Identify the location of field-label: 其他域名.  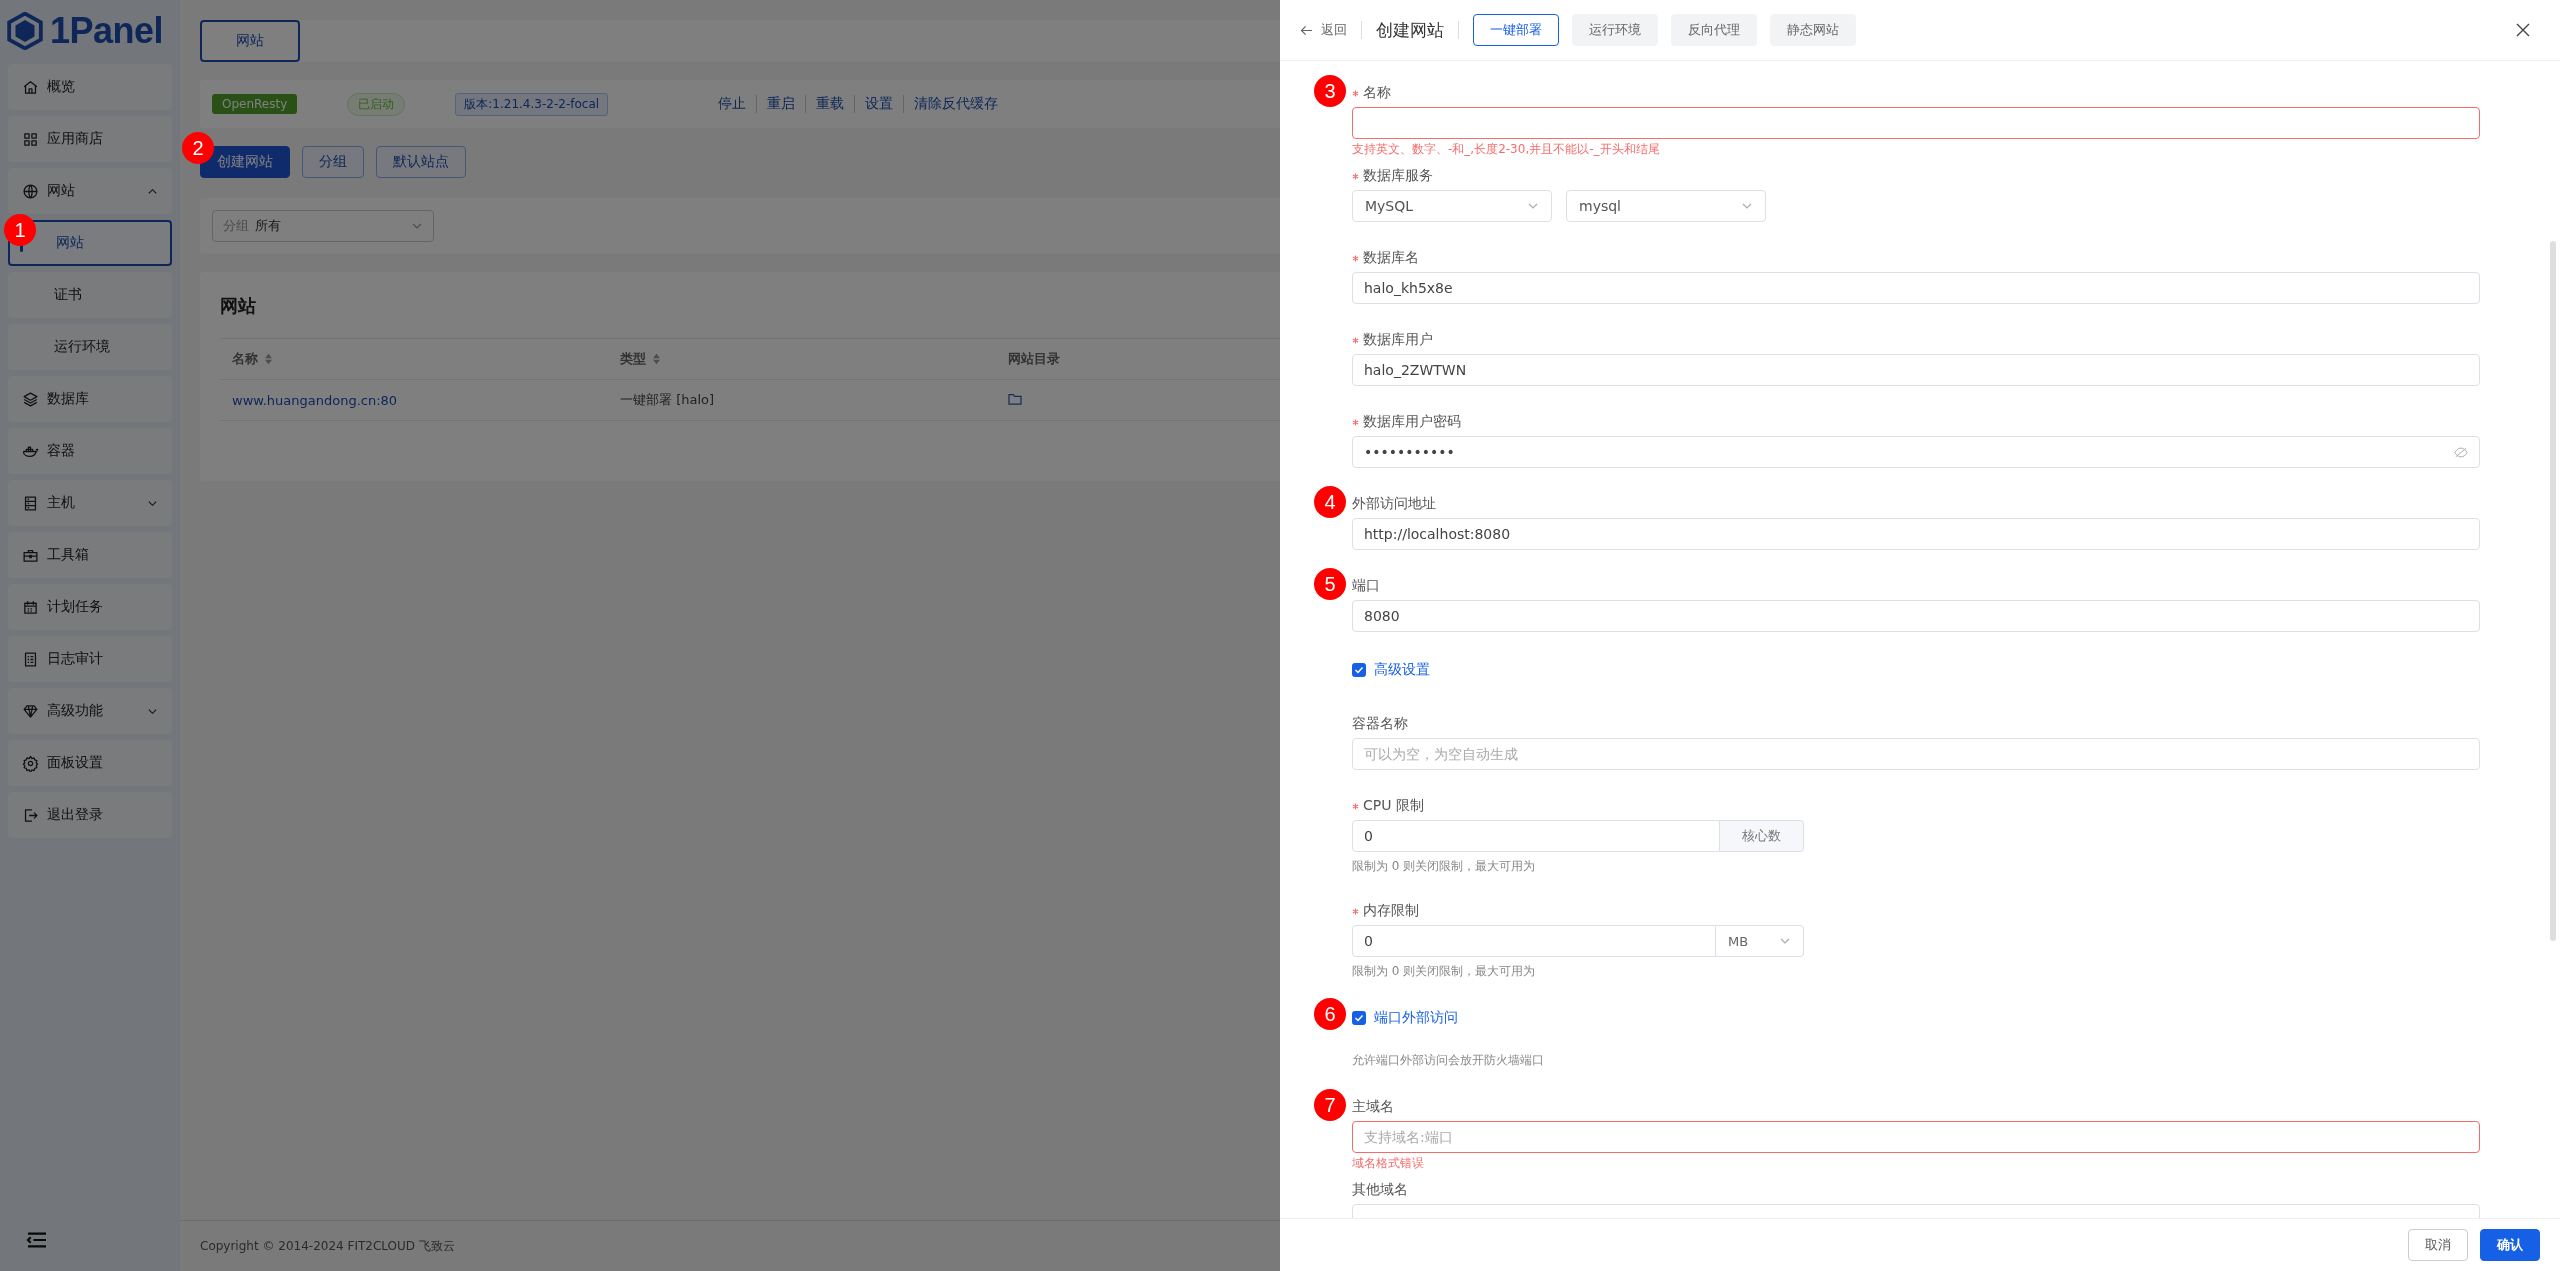
(1380, 1190).